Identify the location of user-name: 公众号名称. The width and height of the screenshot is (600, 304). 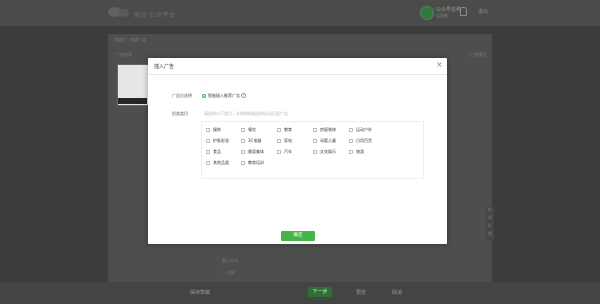
(448, 9).